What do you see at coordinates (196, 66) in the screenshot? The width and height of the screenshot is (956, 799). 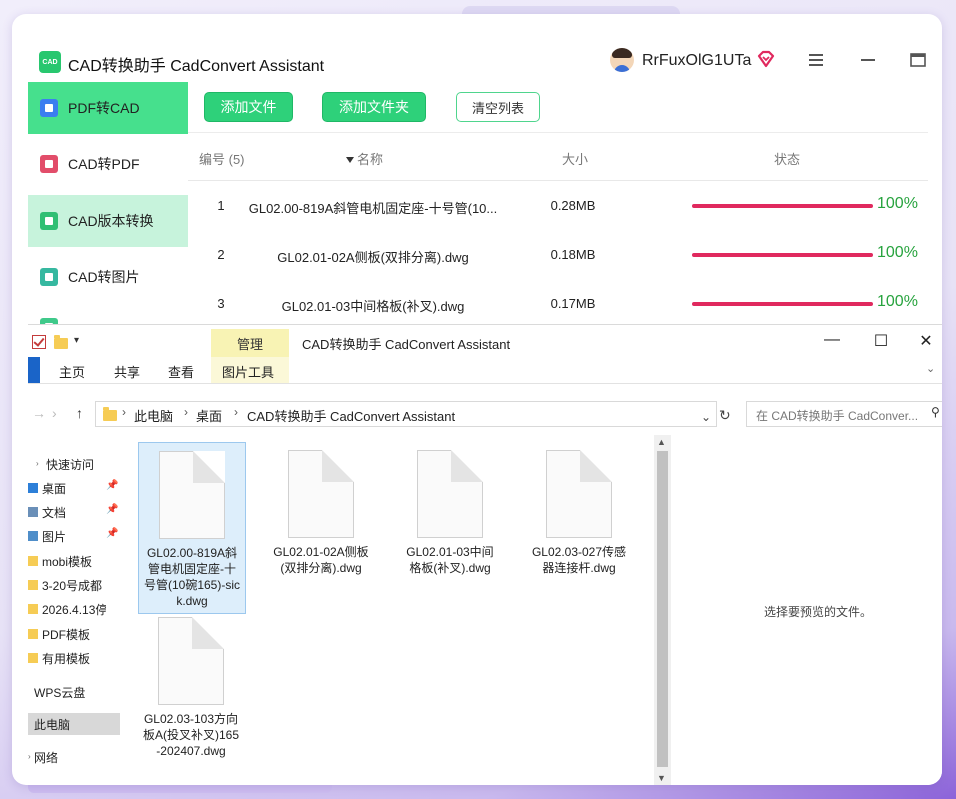 I see `app-title: CAD转换助手 CadConvert Assistant` at bounding box center [196, 66].